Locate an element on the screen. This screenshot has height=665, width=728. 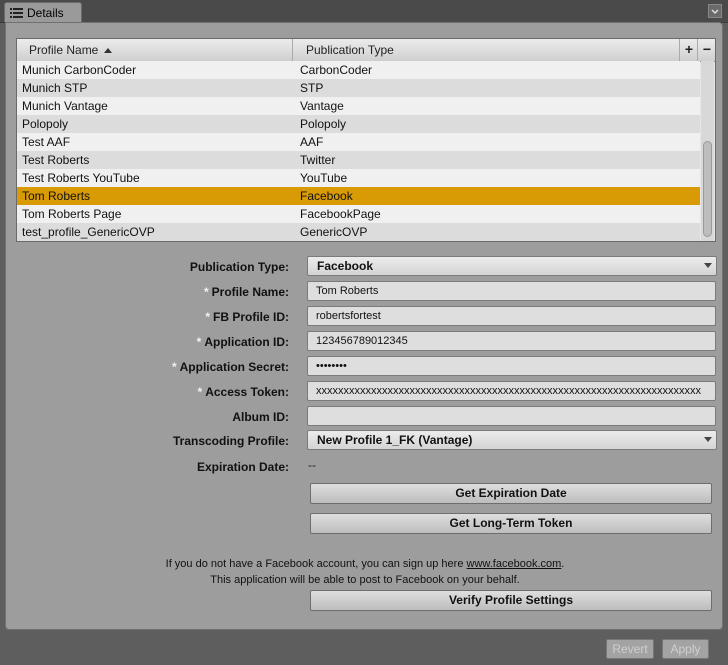
revert-button: Revert is located at coordinates (630, 649).